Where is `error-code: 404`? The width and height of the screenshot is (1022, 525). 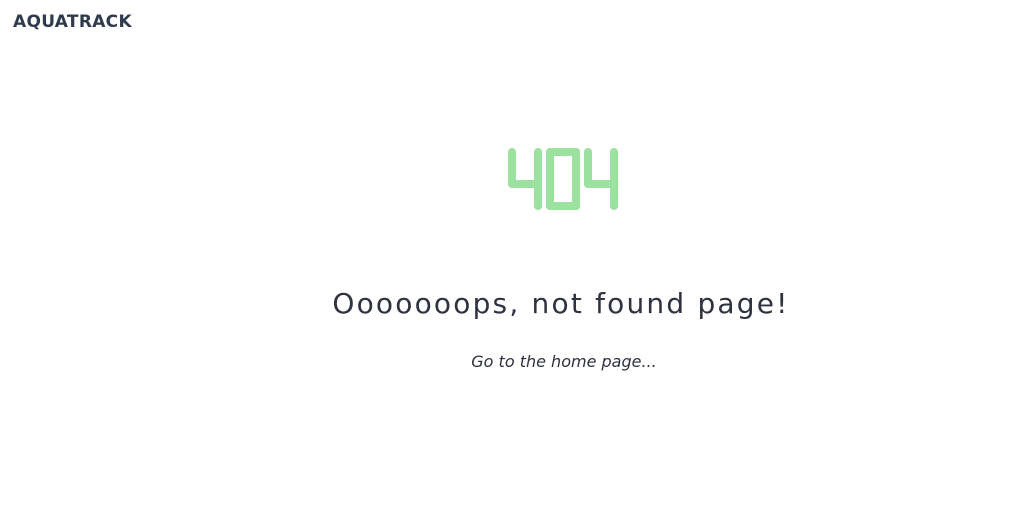 error-code: 404 is located at coordinates (564, 179).